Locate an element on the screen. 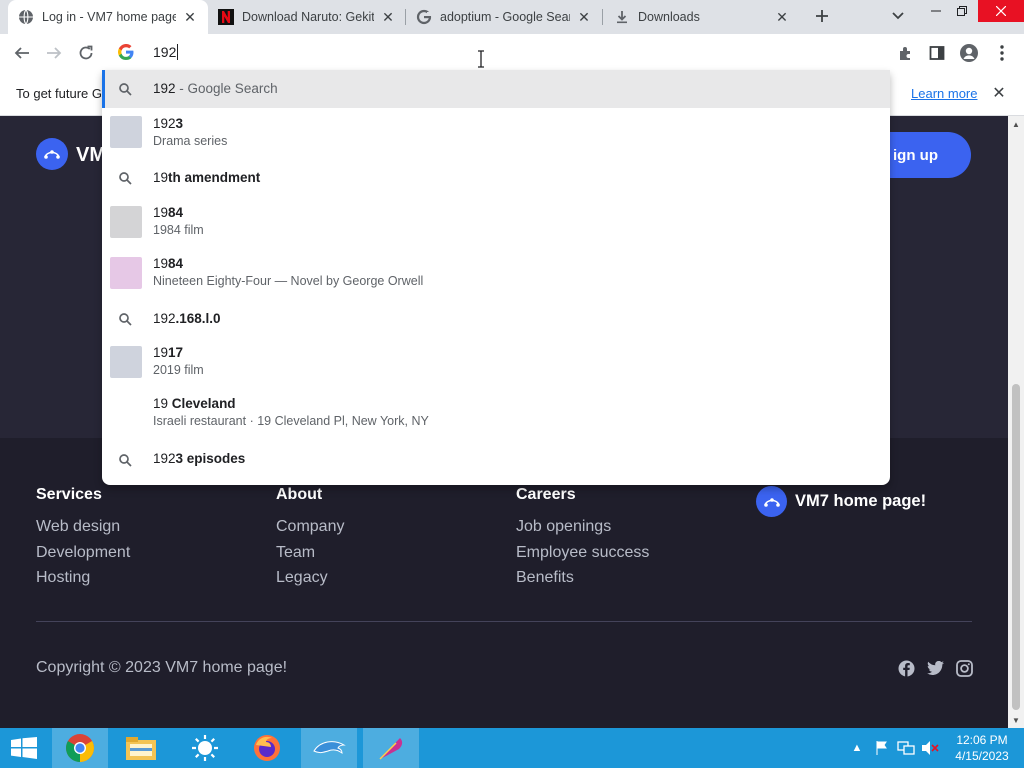  suggestion-completion: .168.l.0 is located at coordinates (198, 318).